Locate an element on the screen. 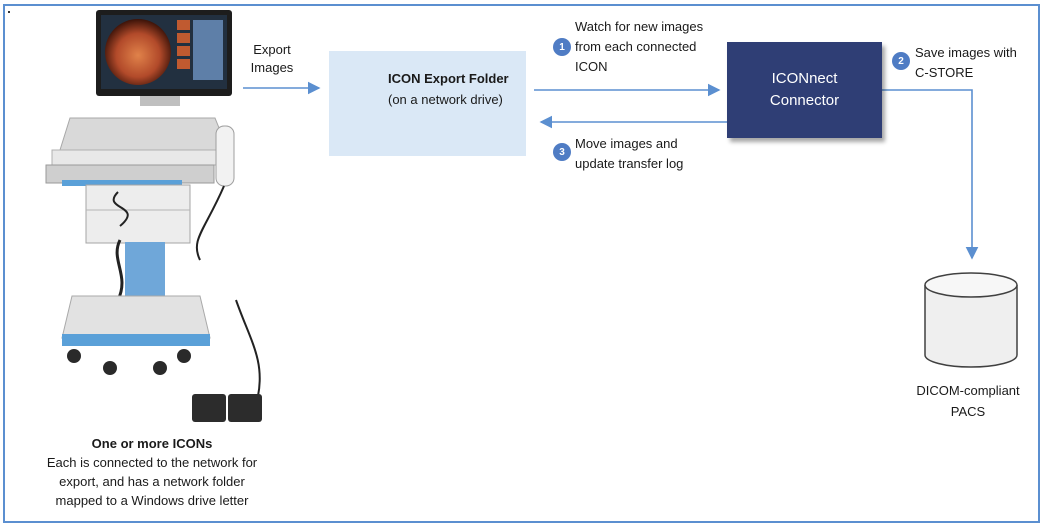 This screenshot has width=1045, height=526. step-2-text: Save images with C-STORE is located at coordinates (966, 62).